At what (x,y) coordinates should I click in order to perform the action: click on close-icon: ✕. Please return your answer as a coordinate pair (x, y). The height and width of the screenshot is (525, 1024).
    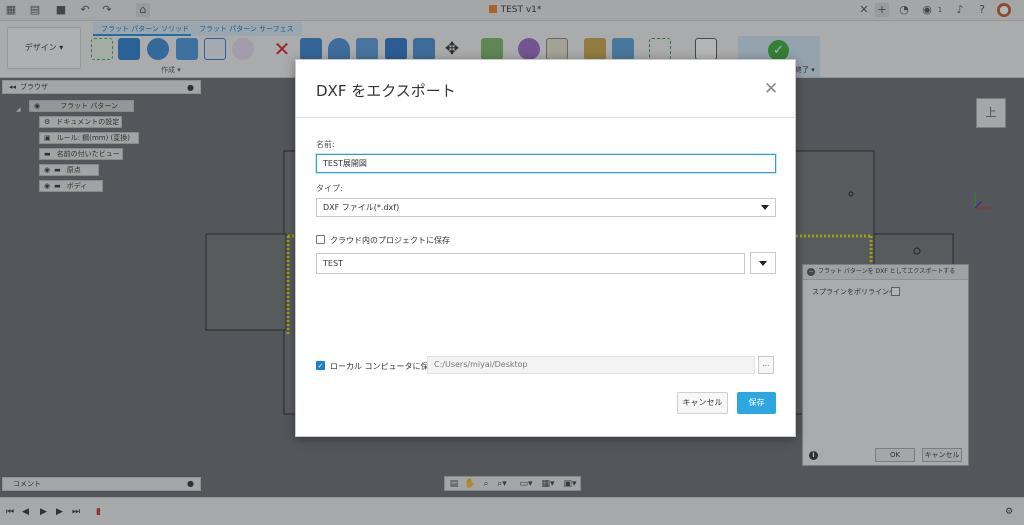
    Looking at the image, I should click on (771, 89).